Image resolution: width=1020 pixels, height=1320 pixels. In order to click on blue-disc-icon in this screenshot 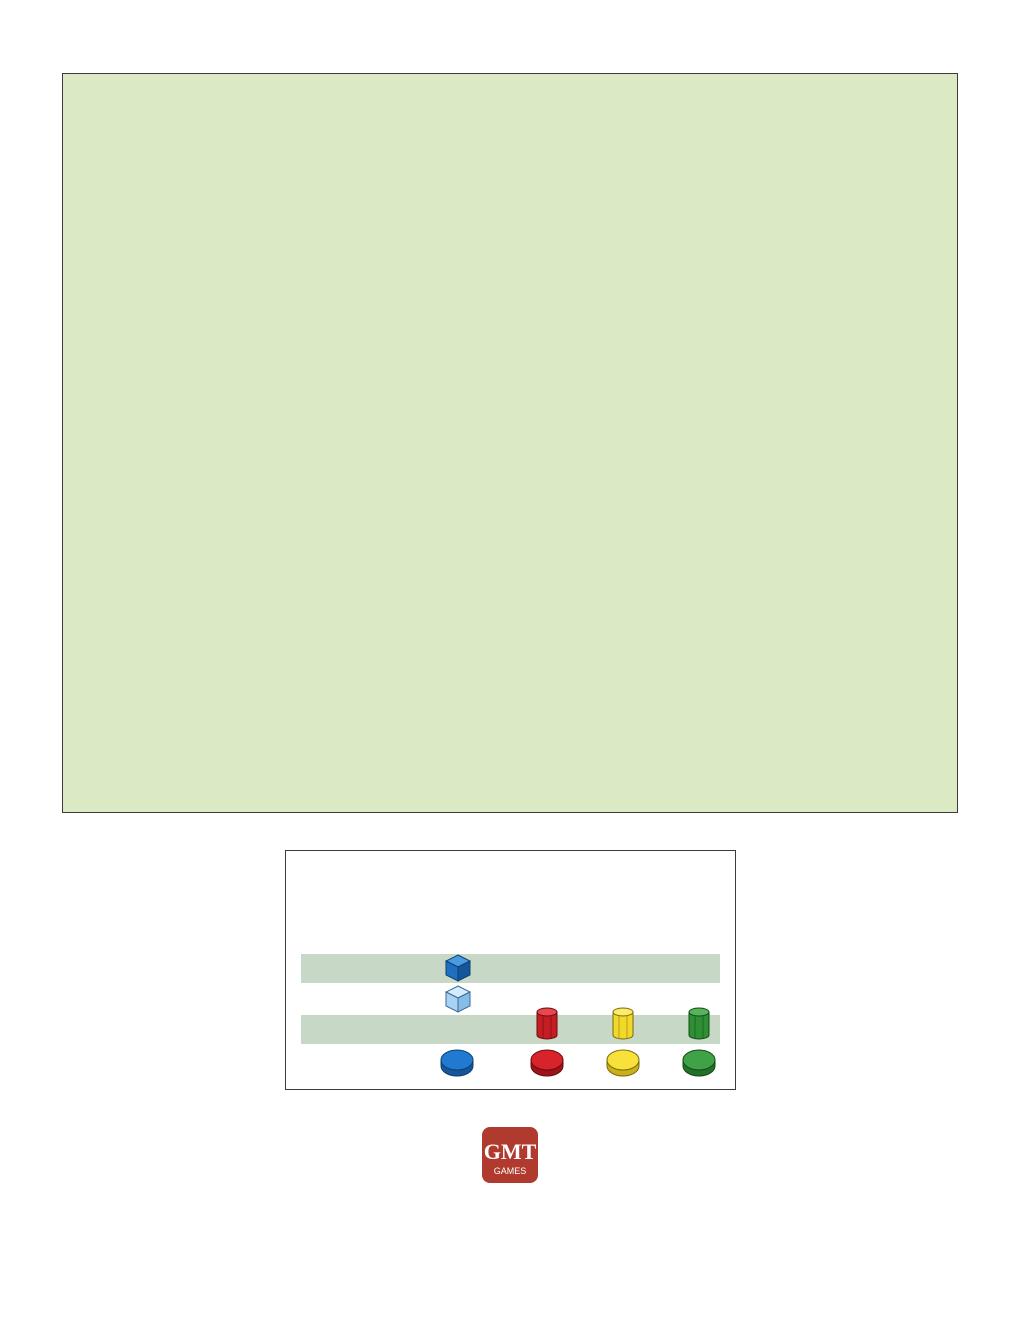, I will do `click(457, 1063)`.